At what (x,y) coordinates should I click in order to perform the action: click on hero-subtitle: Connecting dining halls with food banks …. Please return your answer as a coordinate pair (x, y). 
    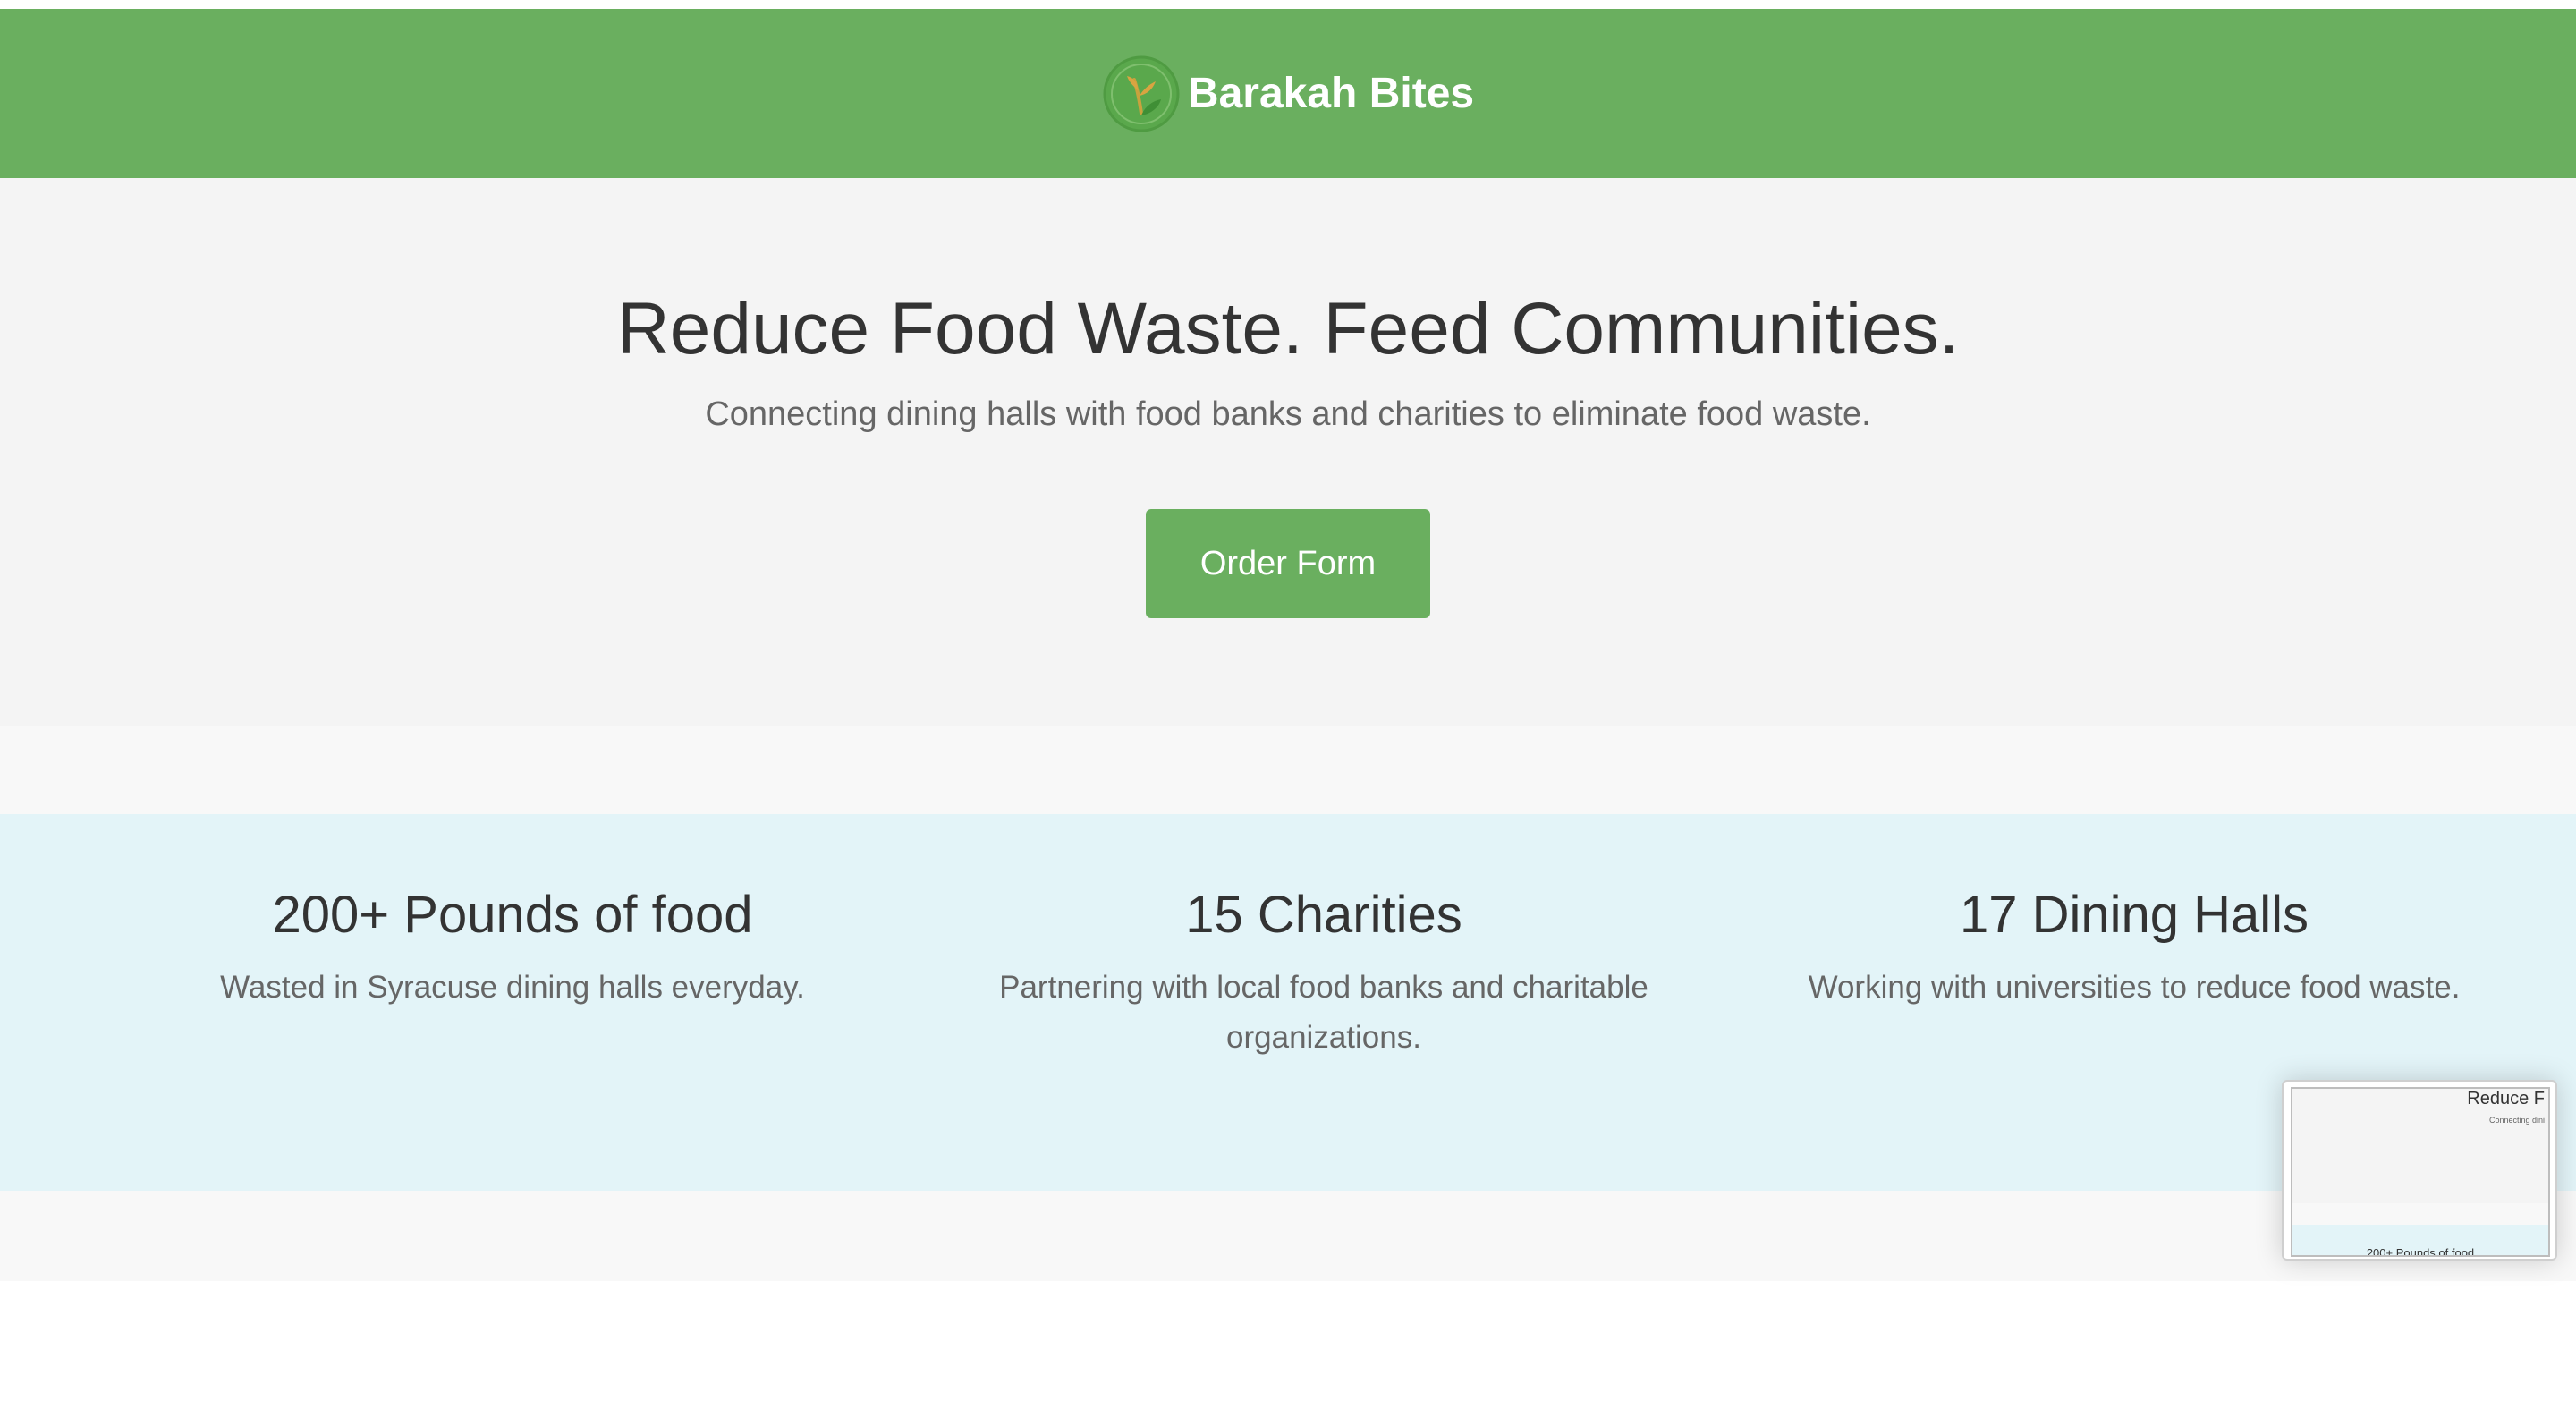
    Looking at the image, I should click on (1288, 414).